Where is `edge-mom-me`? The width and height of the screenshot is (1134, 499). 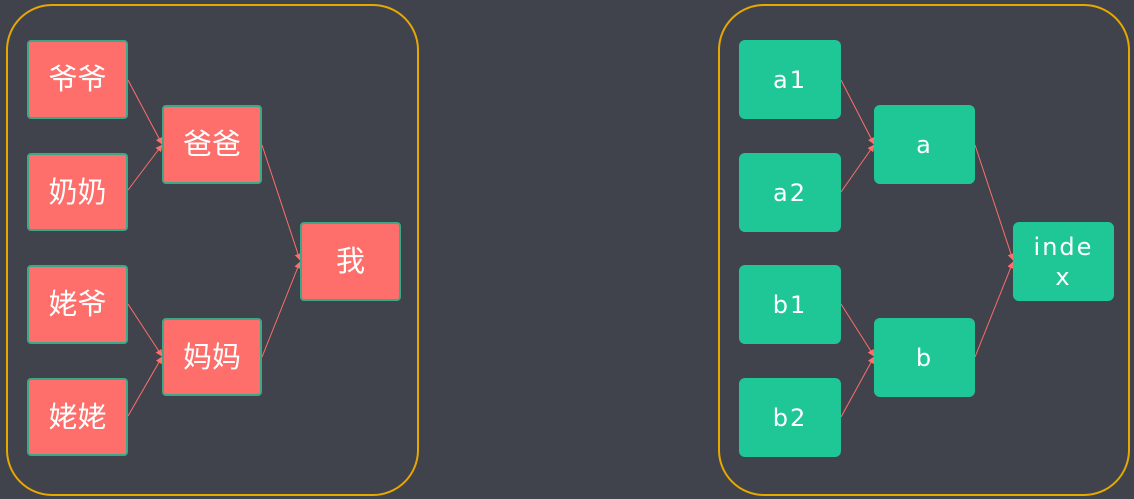
edge-mom-me is located at coordinates (281, 309).